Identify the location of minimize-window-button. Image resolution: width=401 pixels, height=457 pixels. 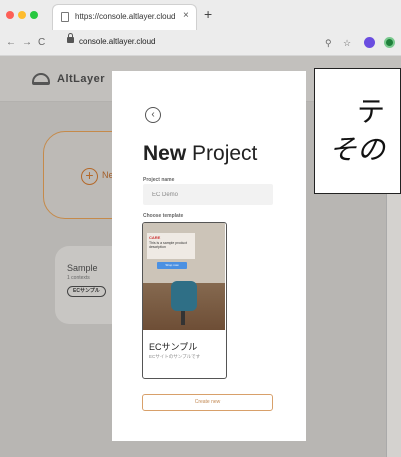
(22, 15).